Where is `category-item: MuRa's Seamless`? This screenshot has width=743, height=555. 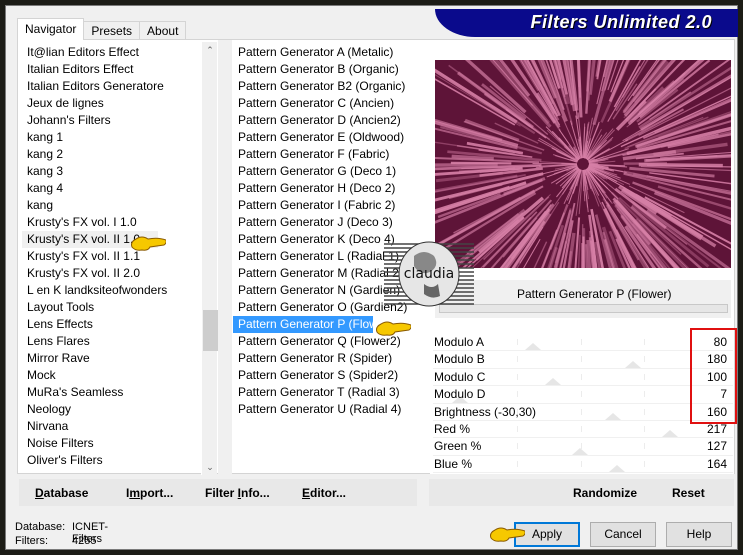 category-item: MuRa's Seamless is located at coordinates (109, 392).